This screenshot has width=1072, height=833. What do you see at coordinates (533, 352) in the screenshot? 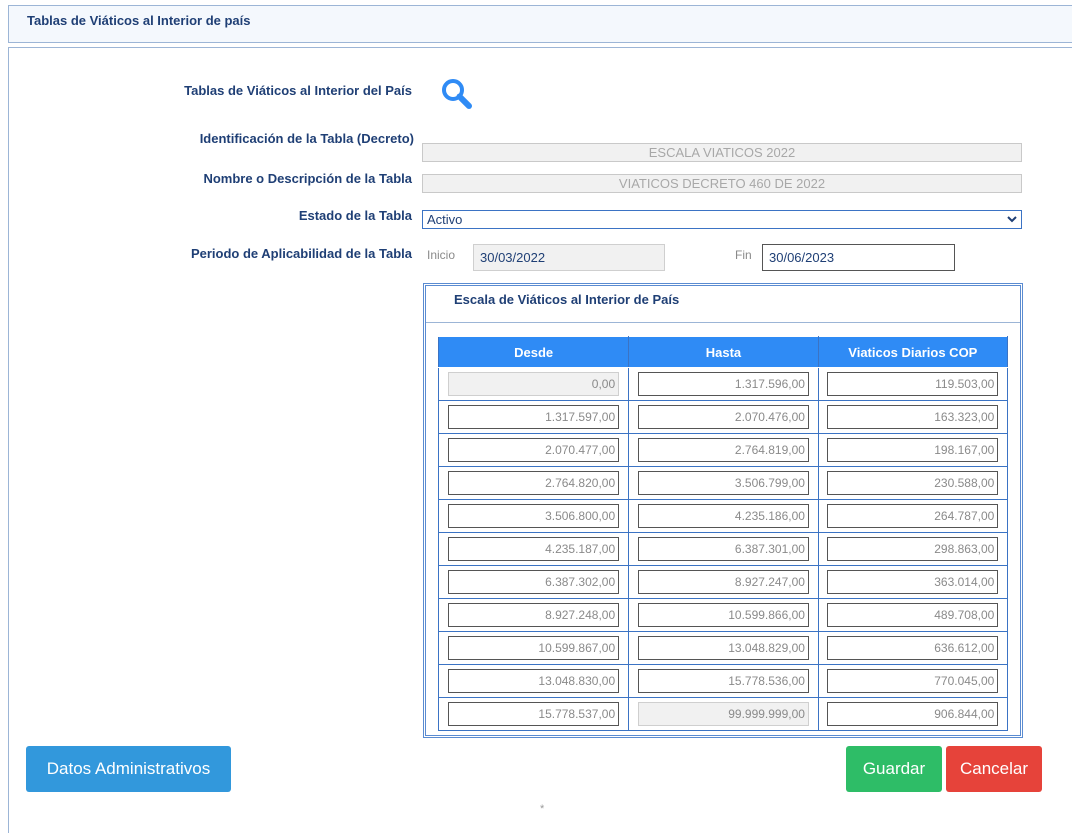
I see `column-header-desde: Desde` at bounding box center [533, 352].